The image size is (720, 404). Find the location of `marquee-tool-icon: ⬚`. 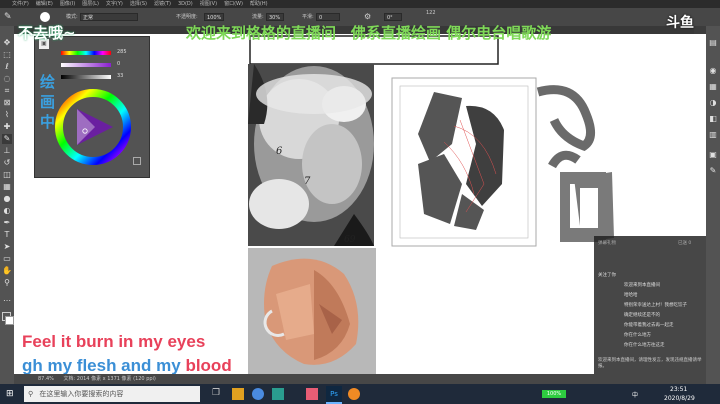

marquee-tool-icon: ⬚ is located at coordinates (7, 55).